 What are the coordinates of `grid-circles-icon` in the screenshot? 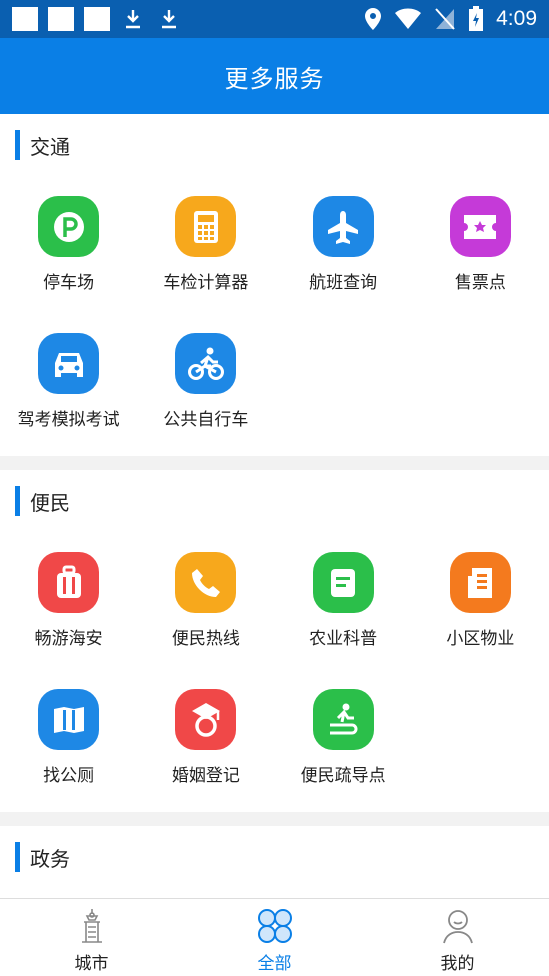 It's located at (274, 926).